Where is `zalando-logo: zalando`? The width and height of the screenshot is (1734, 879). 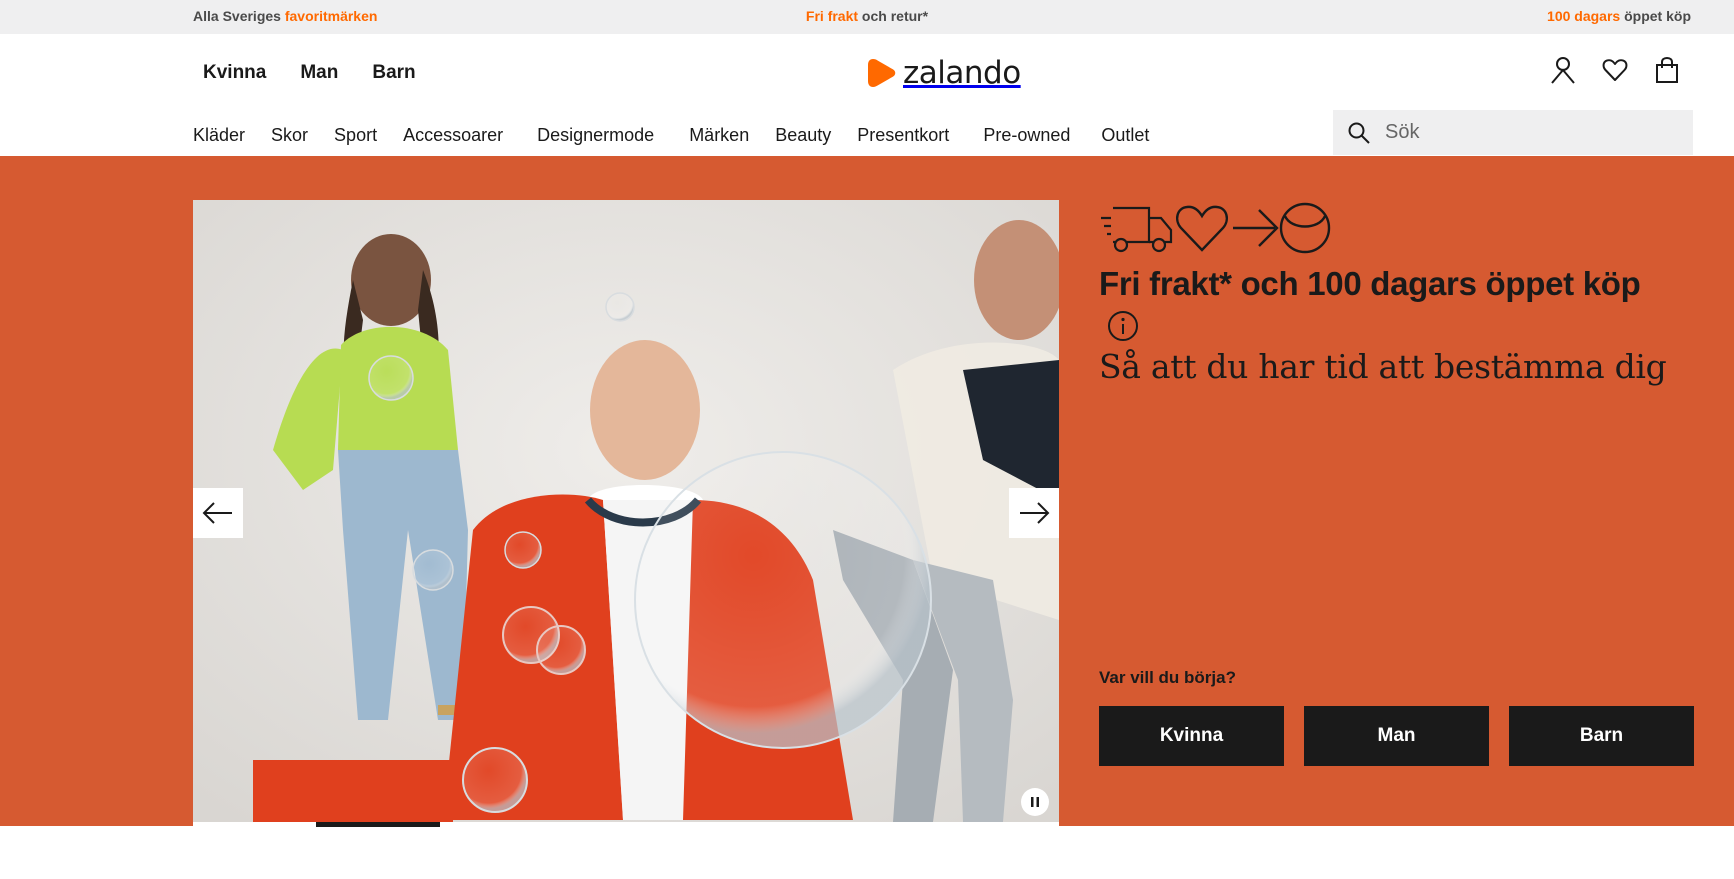 zalando-logo: zalando is located at coordinates (944, 73).